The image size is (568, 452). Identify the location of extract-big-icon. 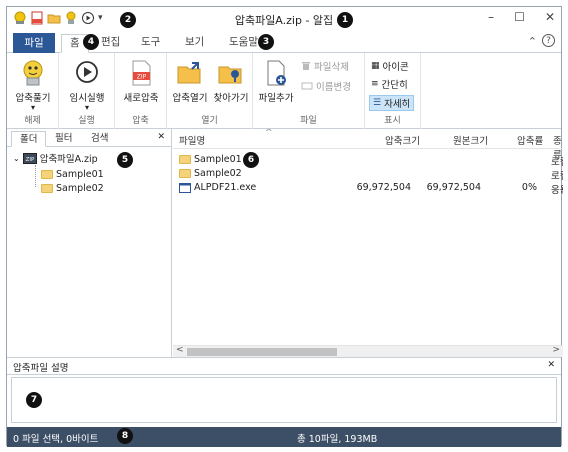
(33, 73).